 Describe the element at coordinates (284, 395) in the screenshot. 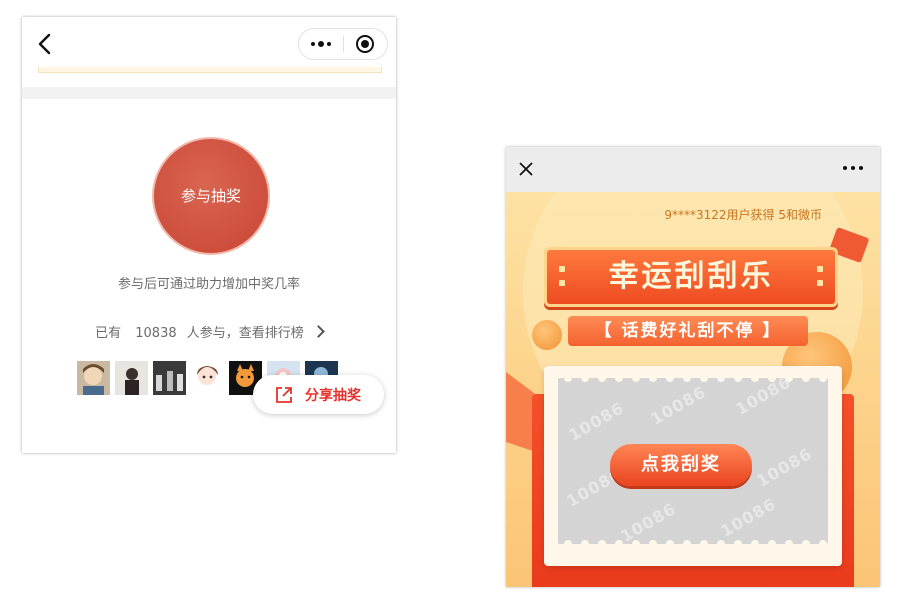

I see `share-external-icon` at that location.